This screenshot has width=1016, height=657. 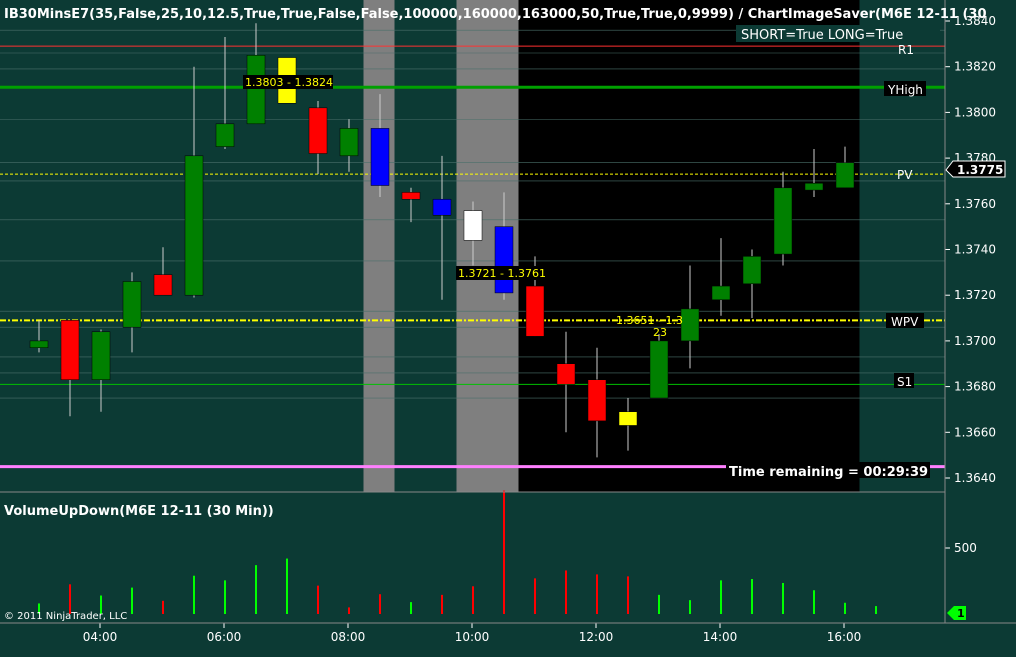 I want to click on time-tick-label: 10:00, so click(x=472, y=637).